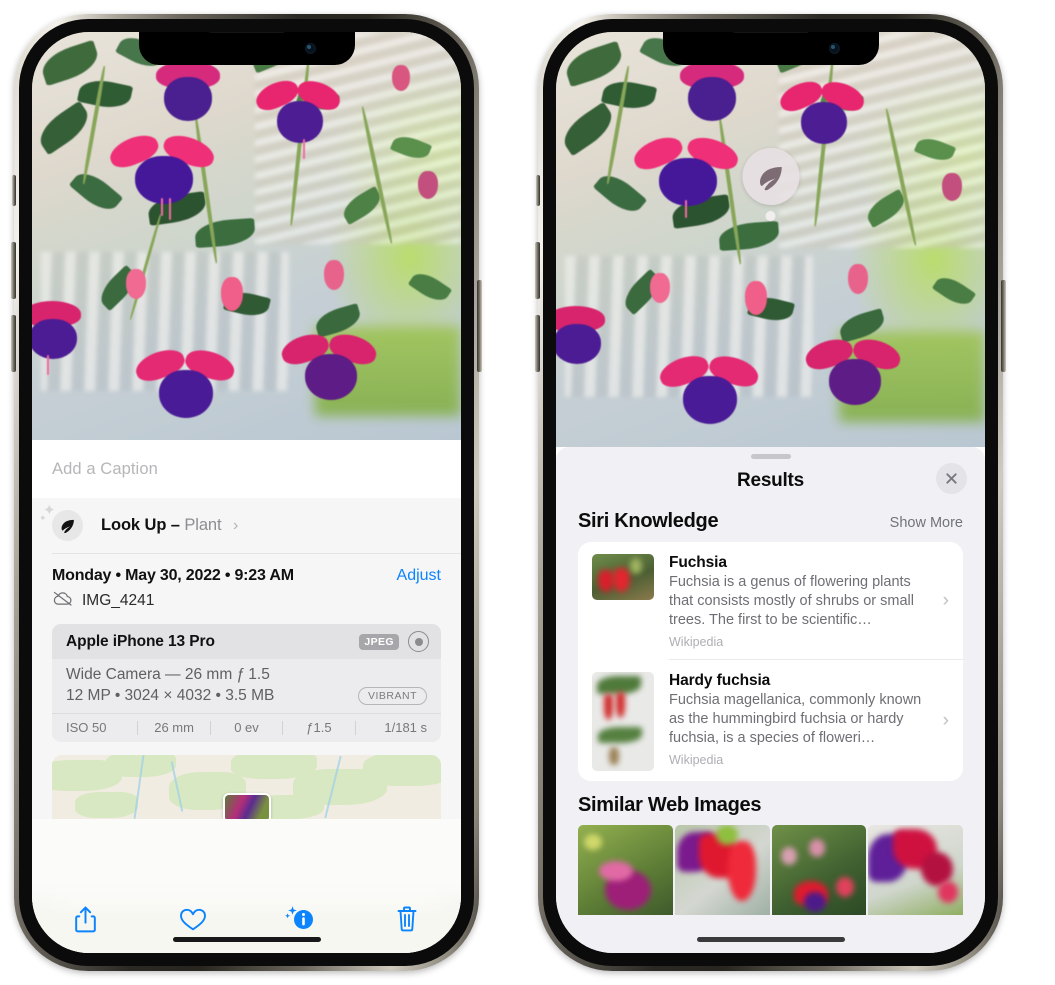 This screenshot has width=1055, height=985. What do you see at coordinates (419, 576) in the screenshot?
I see `adjust-button: Adjust` at bounding box center [419, 576].